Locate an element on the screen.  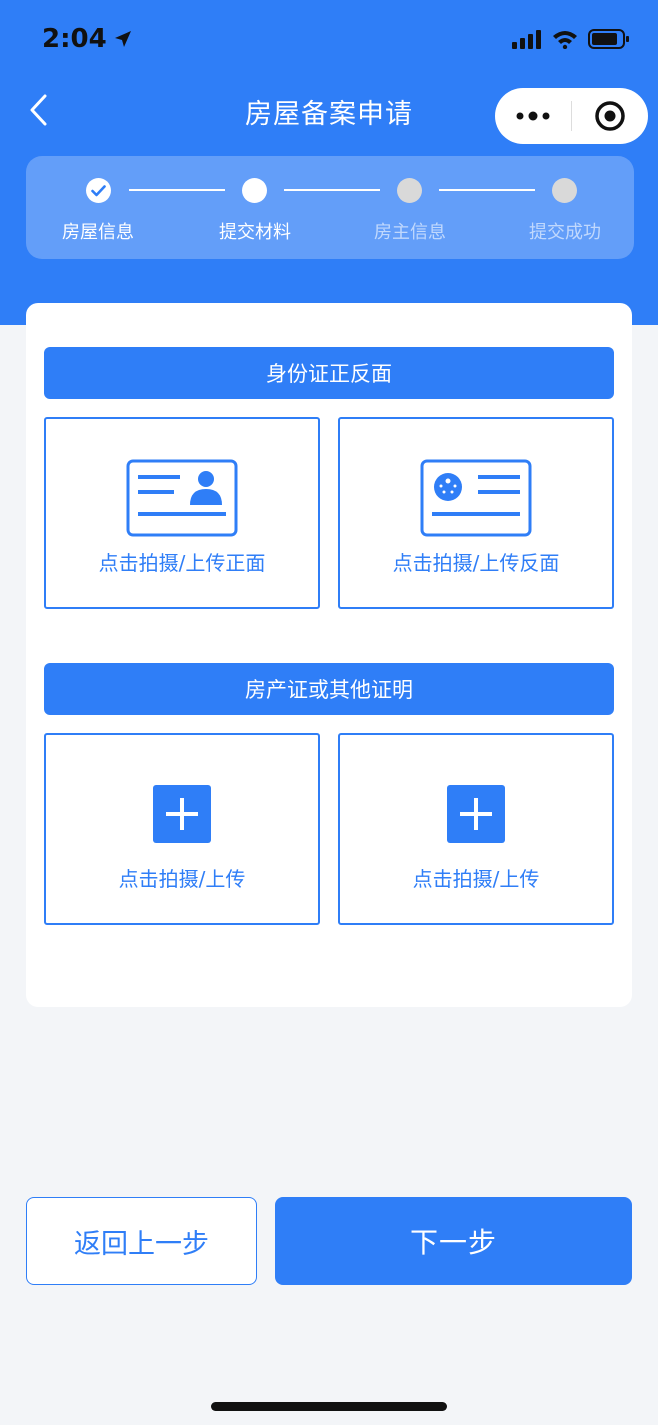
step-label-submit-materials: 提交材料 is located at coordinates (255, 232).